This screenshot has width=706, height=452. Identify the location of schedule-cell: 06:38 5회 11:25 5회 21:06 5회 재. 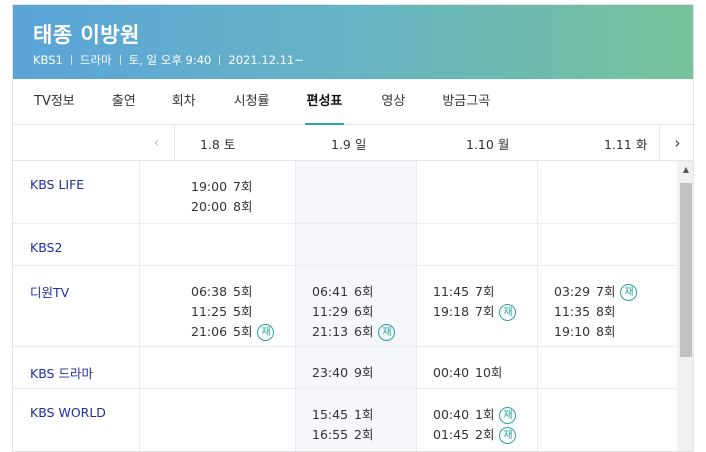
(233, 312).